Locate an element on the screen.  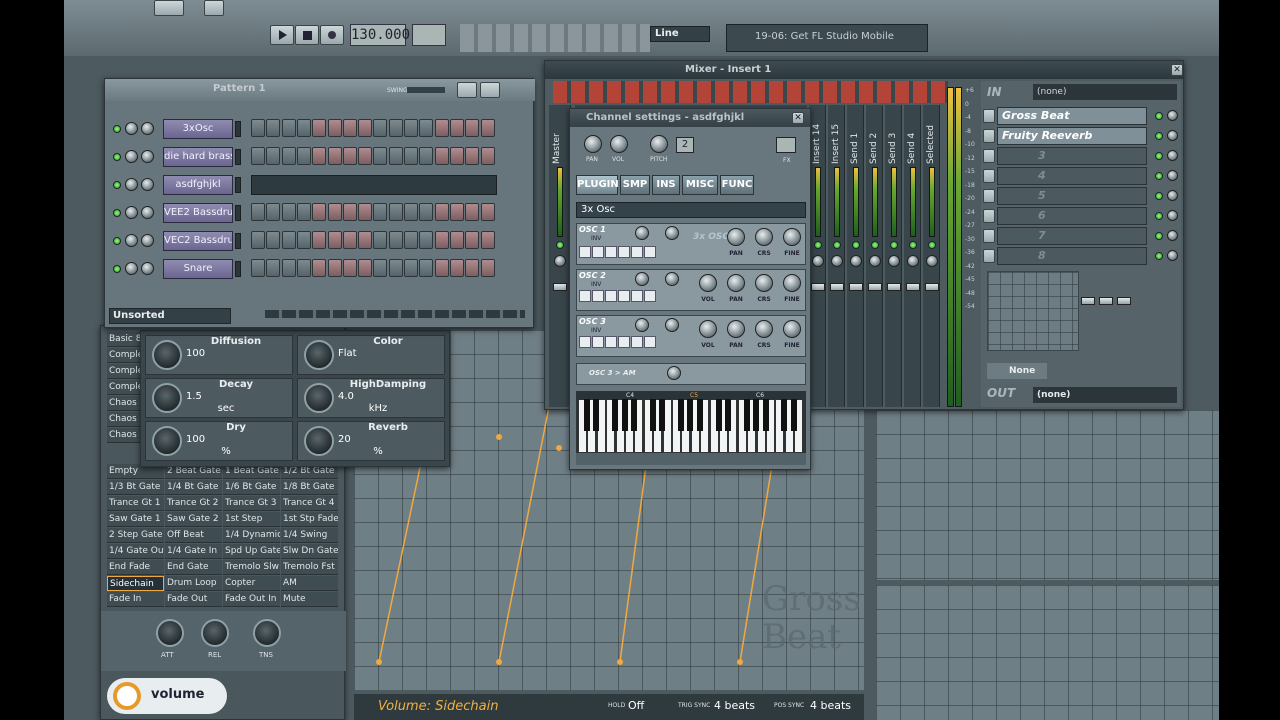
mixer-strip: Send 3 is located at coordinates (893, 256).